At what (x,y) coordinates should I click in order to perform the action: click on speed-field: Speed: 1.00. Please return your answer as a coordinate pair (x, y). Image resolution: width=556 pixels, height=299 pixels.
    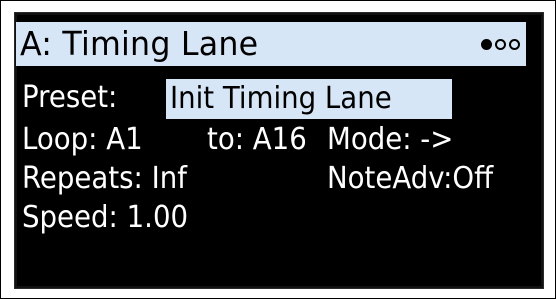
    Looking at the image, I should click on (105, 218).